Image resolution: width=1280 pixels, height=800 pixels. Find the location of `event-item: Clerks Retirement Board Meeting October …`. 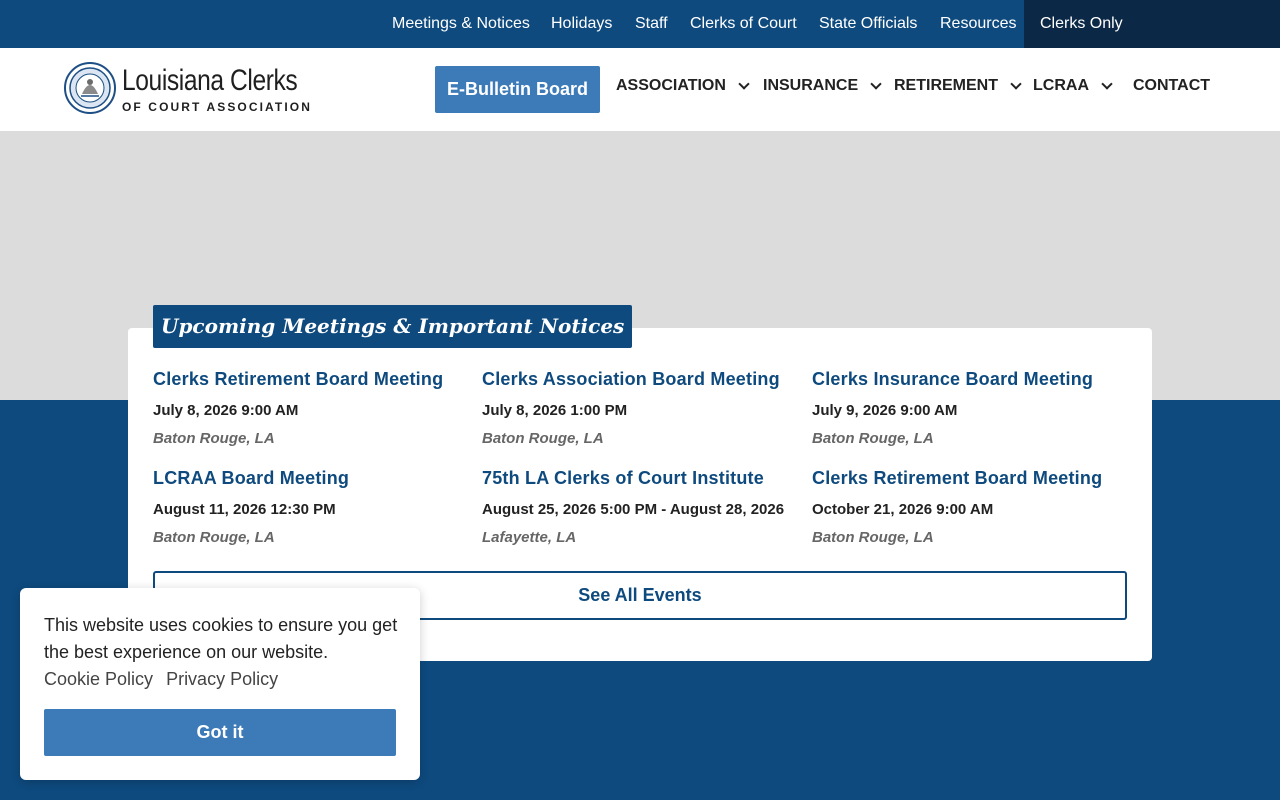

event-item: Clerks Retirement Board Meeting October … is located at coordinates (972, 507).